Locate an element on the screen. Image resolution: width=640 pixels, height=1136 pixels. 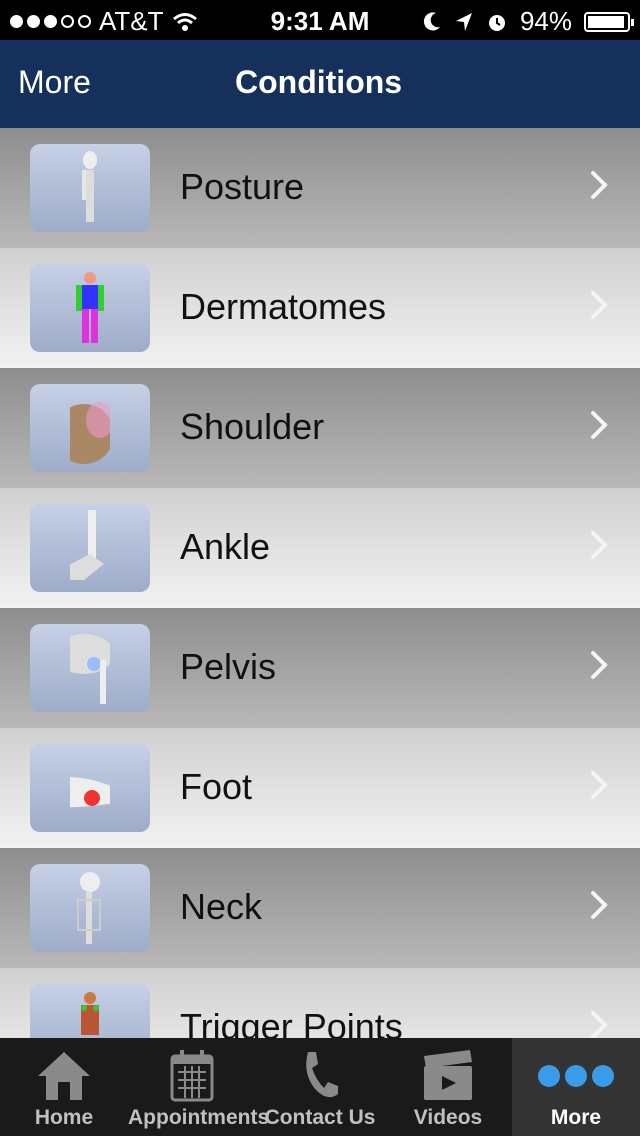
tab-label: Videos is located at coordinates (448, 1117).